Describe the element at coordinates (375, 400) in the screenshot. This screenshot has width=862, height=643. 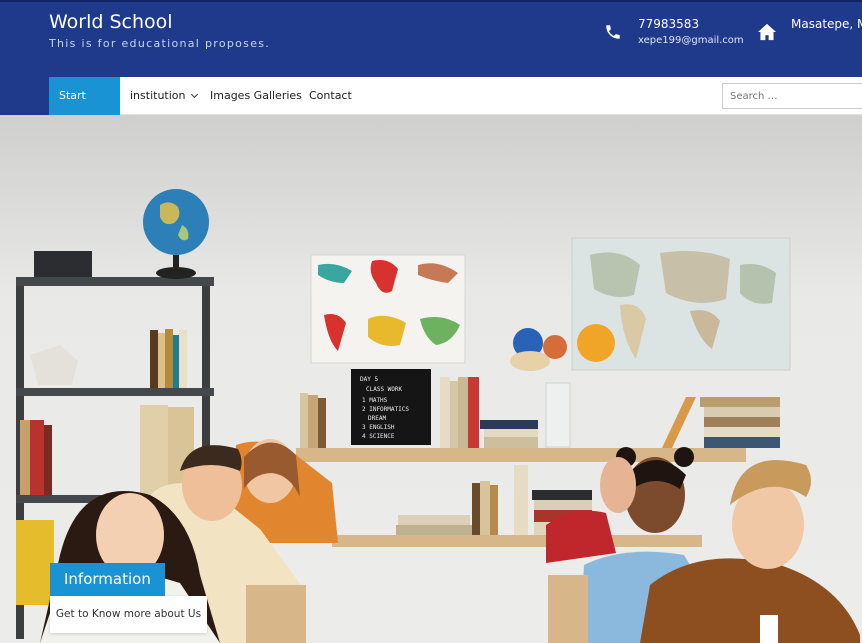
I see `board-line: 1 MATHS` at that location.